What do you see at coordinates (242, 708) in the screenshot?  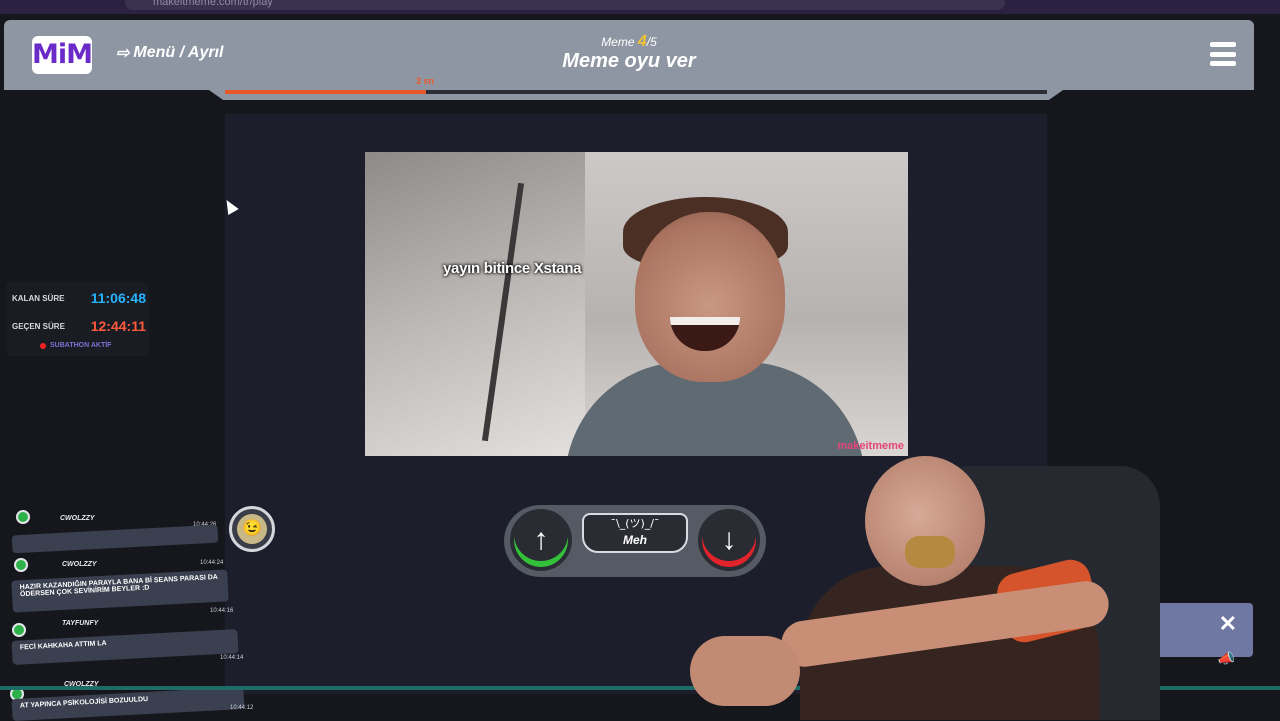 I see `chat-timestamp: 10:44:12` at bounding box center [242, 708].